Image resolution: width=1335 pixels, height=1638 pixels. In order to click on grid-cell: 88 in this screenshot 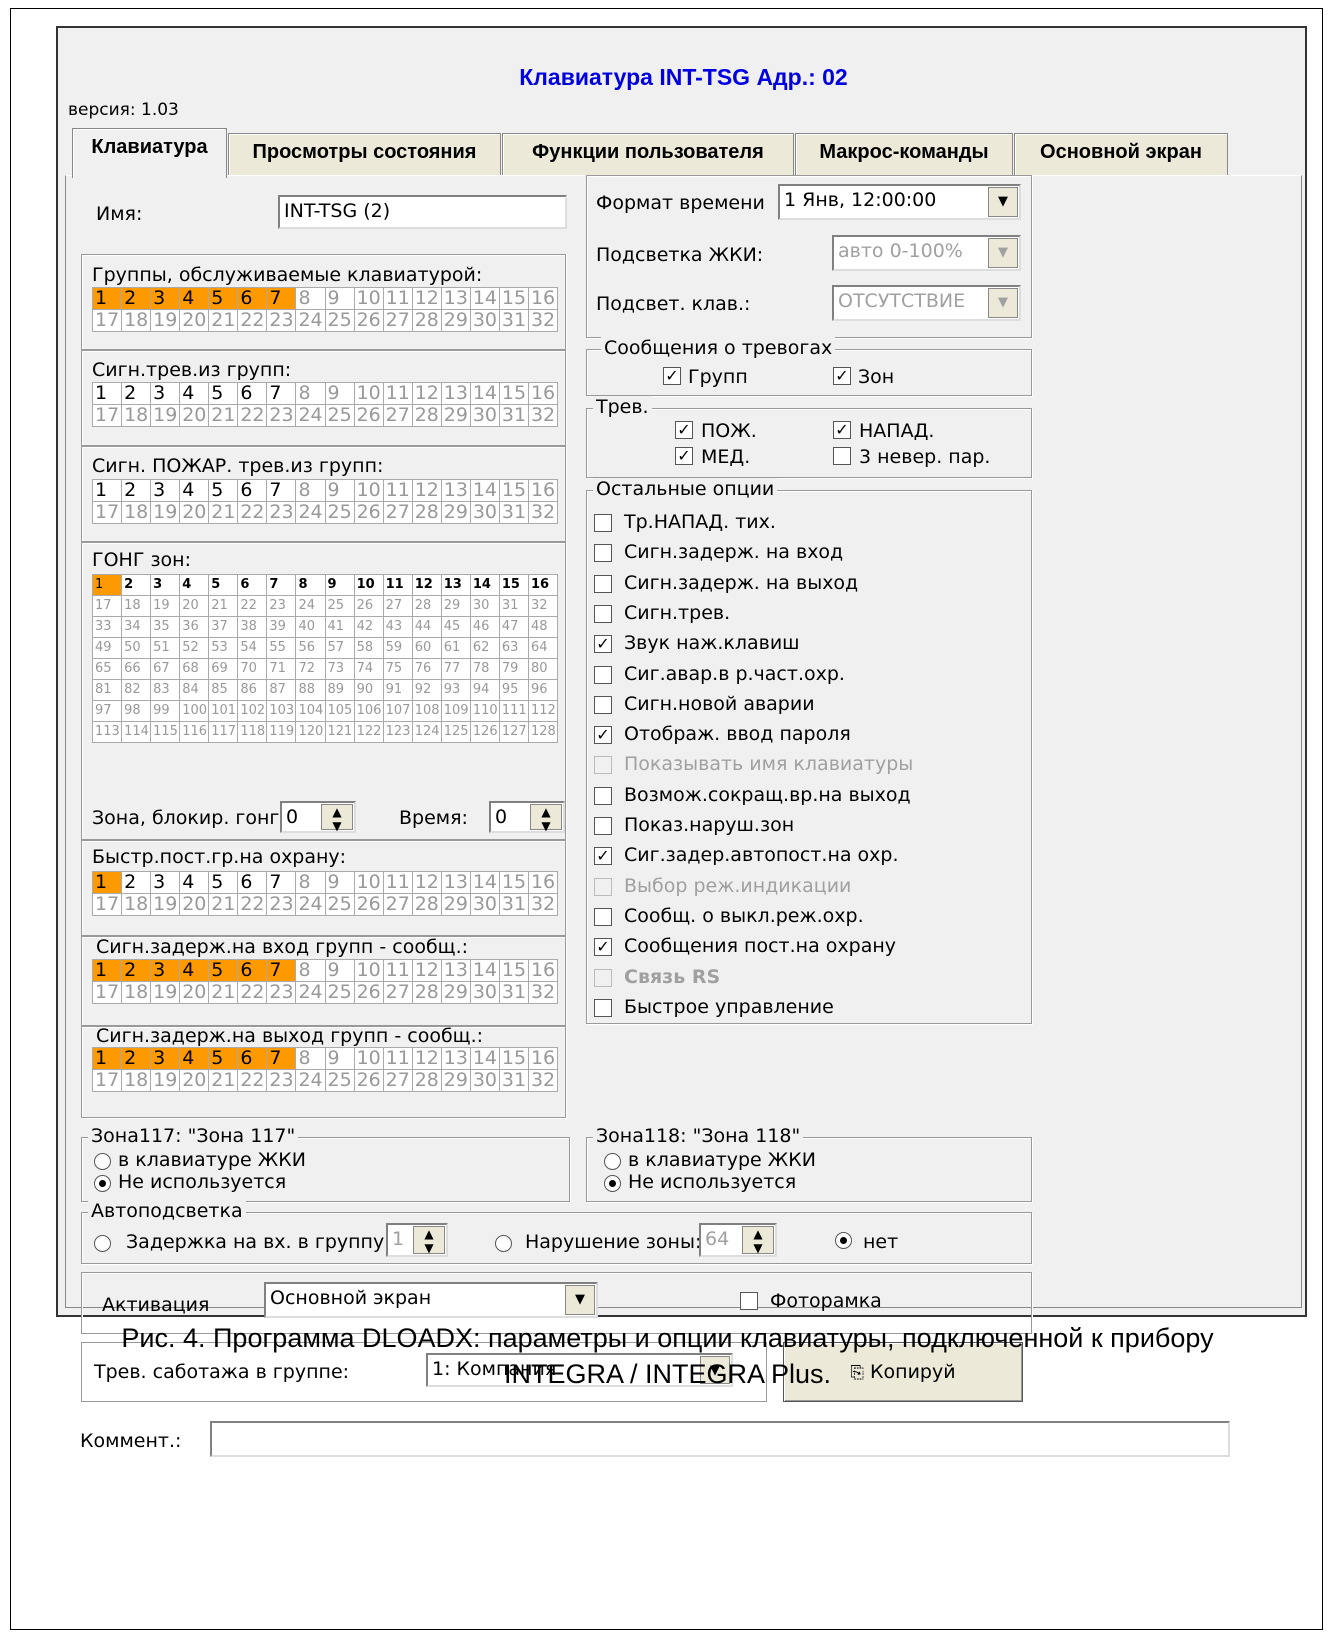, I will do `click(311, 690)`.